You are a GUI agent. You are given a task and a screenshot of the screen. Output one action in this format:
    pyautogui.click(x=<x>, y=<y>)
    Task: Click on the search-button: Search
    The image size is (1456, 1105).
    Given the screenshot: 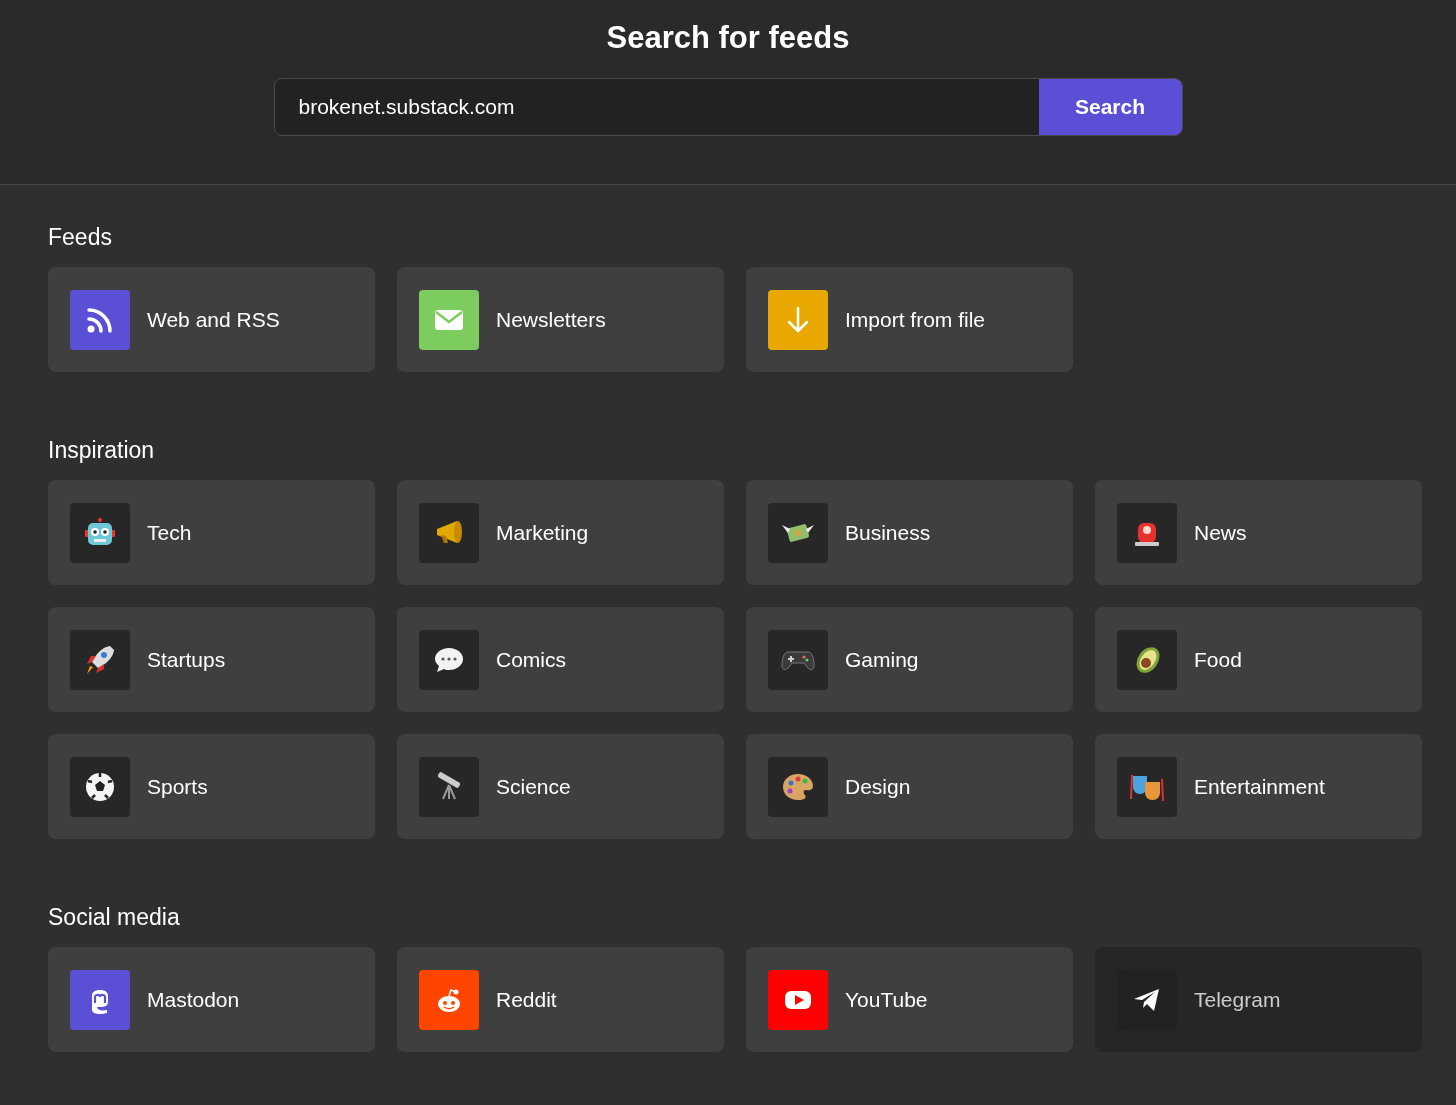 What is the action you would take?
    pyautogui.click(x=1110, y=107)
    